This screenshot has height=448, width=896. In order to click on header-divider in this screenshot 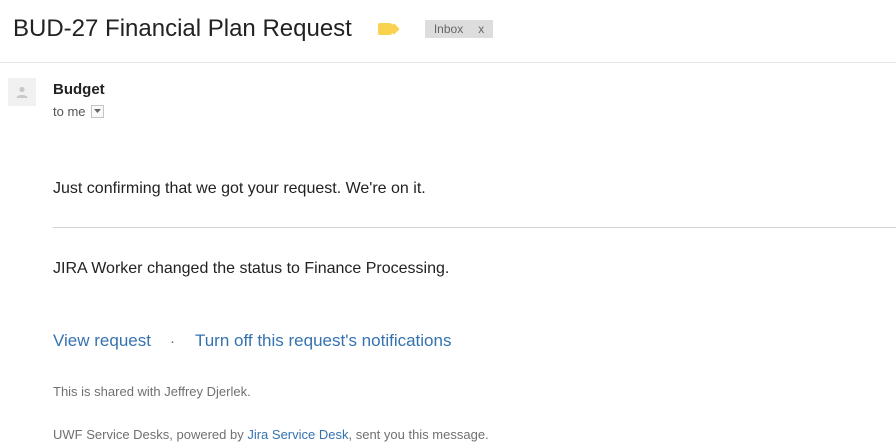, I will do `click(448, 62)`.